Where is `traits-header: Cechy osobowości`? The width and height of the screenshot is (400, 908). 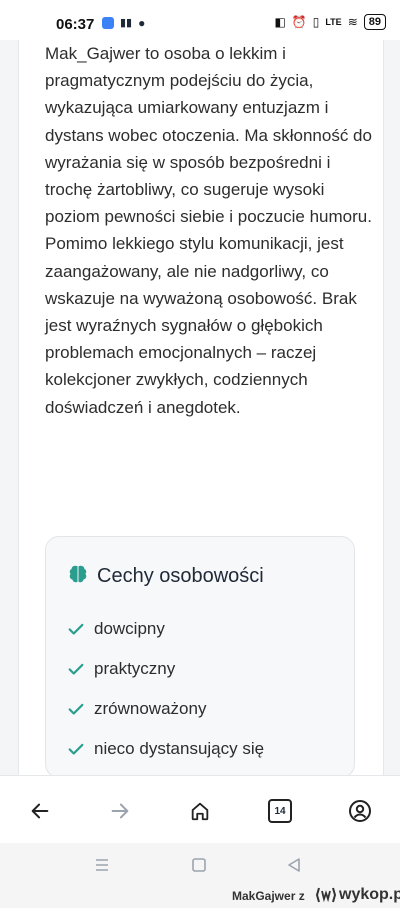 traits-header: Cechy osobowości is located at coordinates (165, 576).